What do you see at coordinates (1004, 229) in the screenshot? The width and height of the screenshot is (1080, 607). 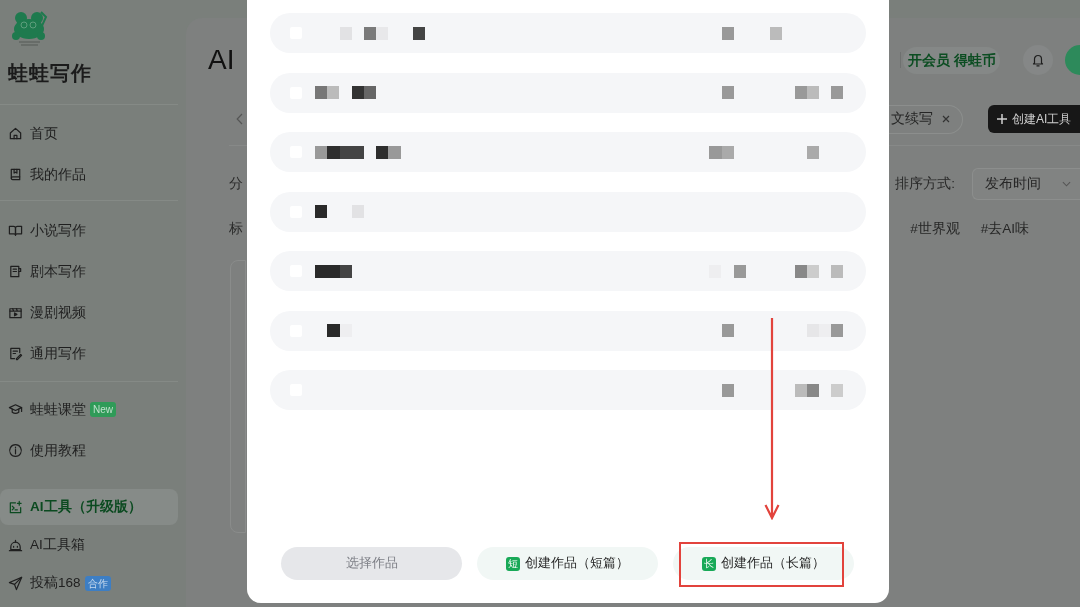 I see `tag-link: #去AI味` at bounding box center [1004, 229].